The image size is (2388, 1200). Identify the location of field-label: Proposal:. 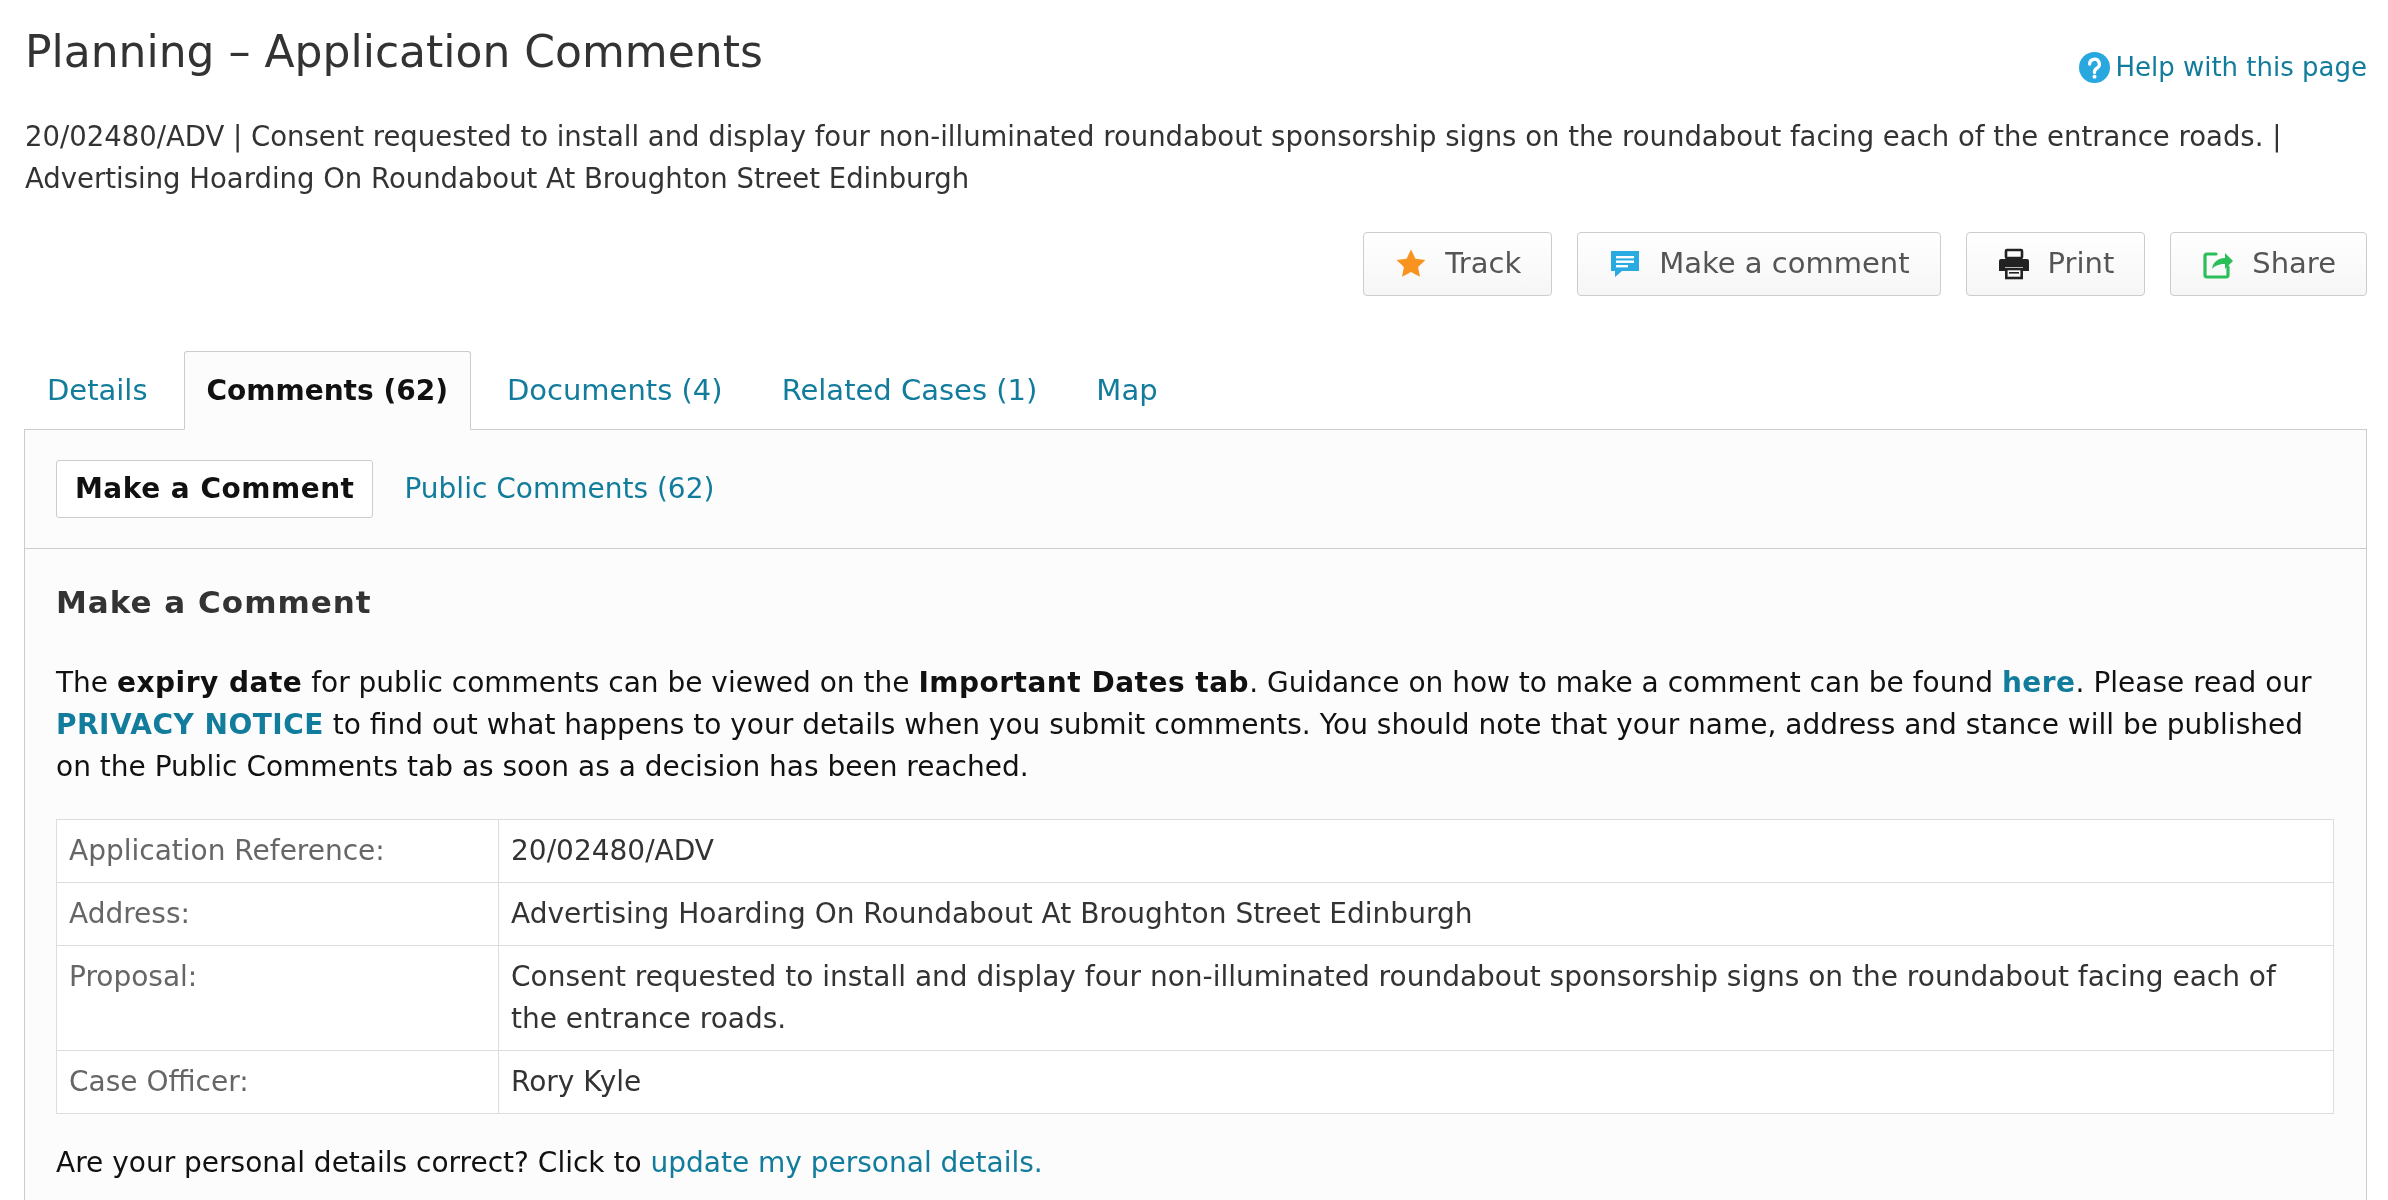
(277, 998).